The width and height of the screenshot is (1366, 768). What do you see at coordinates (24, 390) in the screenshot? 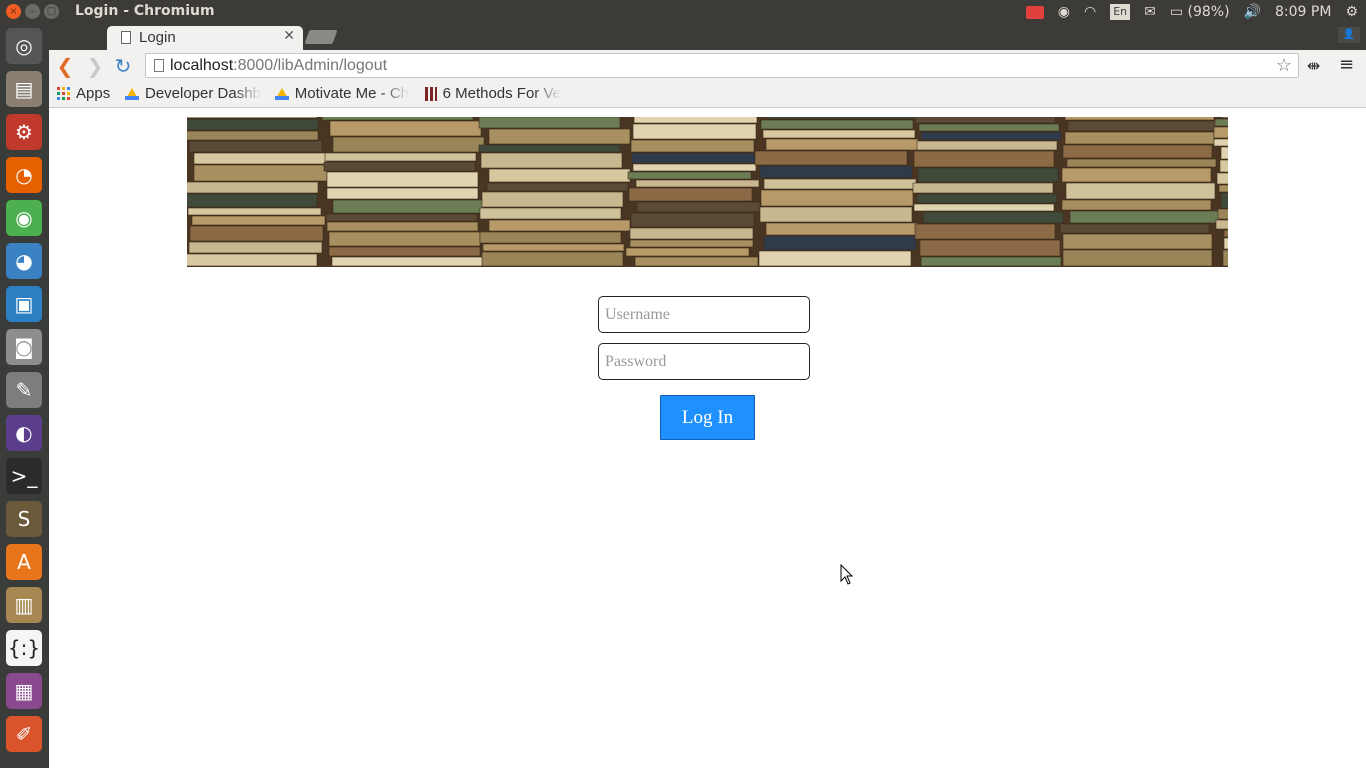
I see `text-editor-icon: ✎` at bounding box center [24, 390].